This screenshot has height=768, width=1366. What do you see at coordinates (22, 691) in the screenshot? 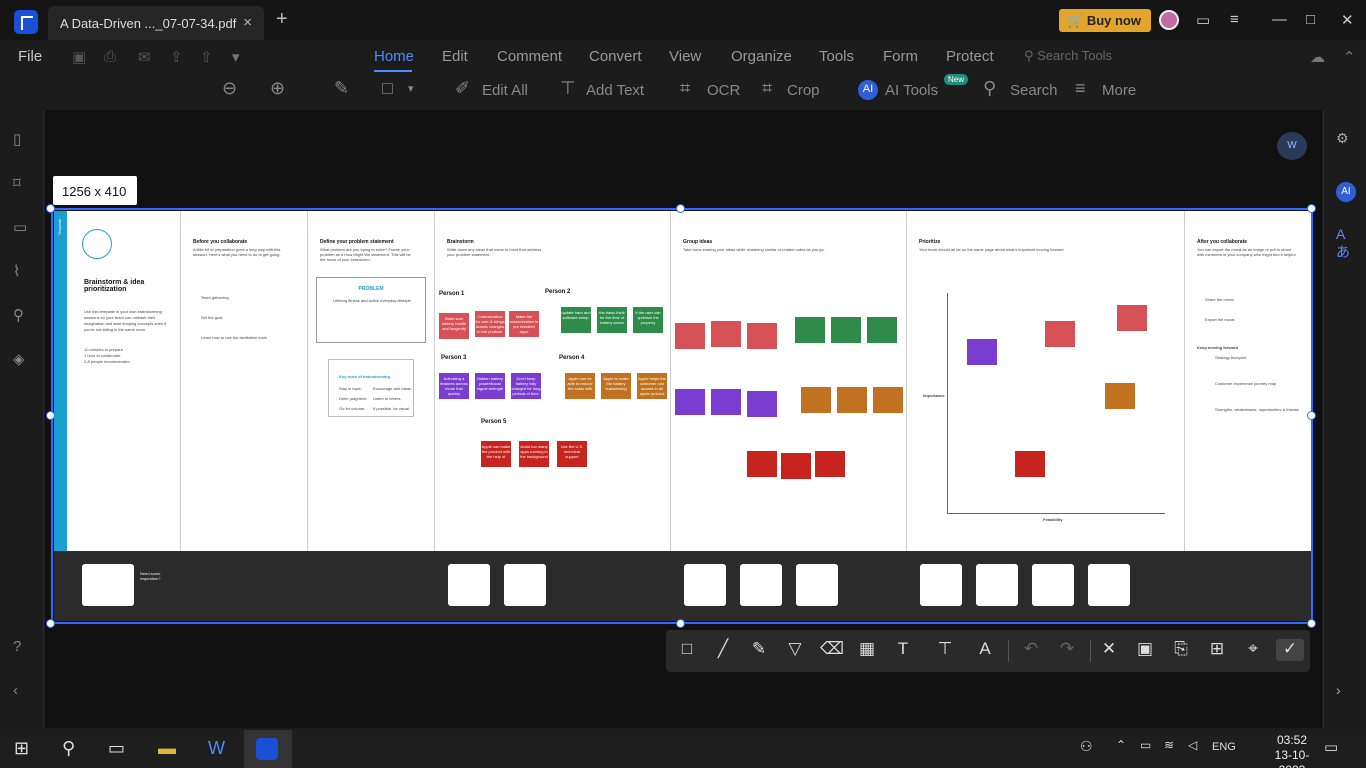
I see `collapse-left-icon: ‹` at bounding box center [22, 691].